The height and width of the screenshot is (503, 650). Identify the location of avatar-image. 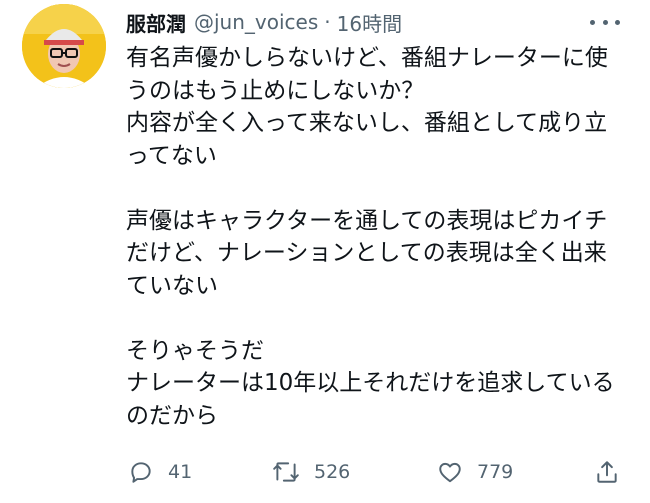
(64, 46).